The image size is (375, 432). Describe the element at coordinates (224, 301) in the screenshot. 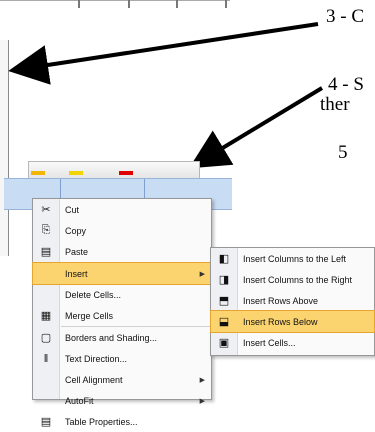

I see `insert-rows-above-icon: ⬒` at that location.